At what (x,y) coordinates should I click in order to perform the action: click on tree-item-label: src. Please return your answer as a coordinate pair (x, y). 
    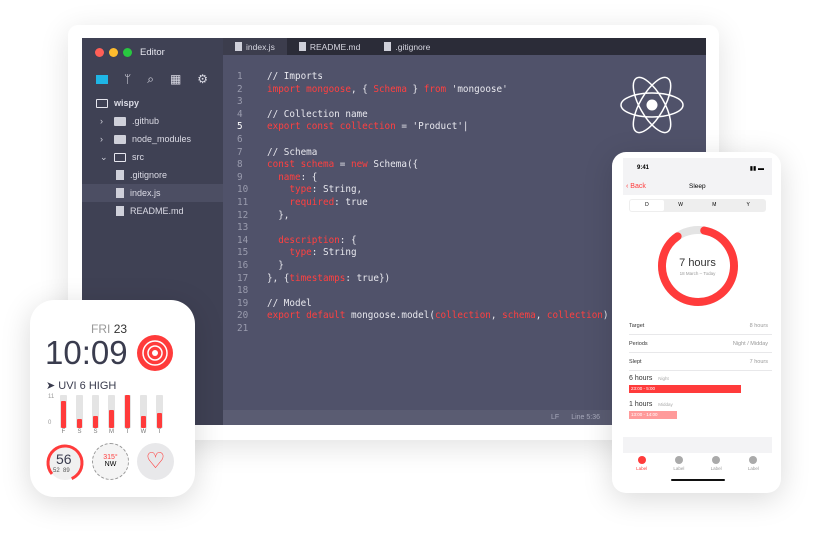
    Looking at the image, I should click on (138, 157).